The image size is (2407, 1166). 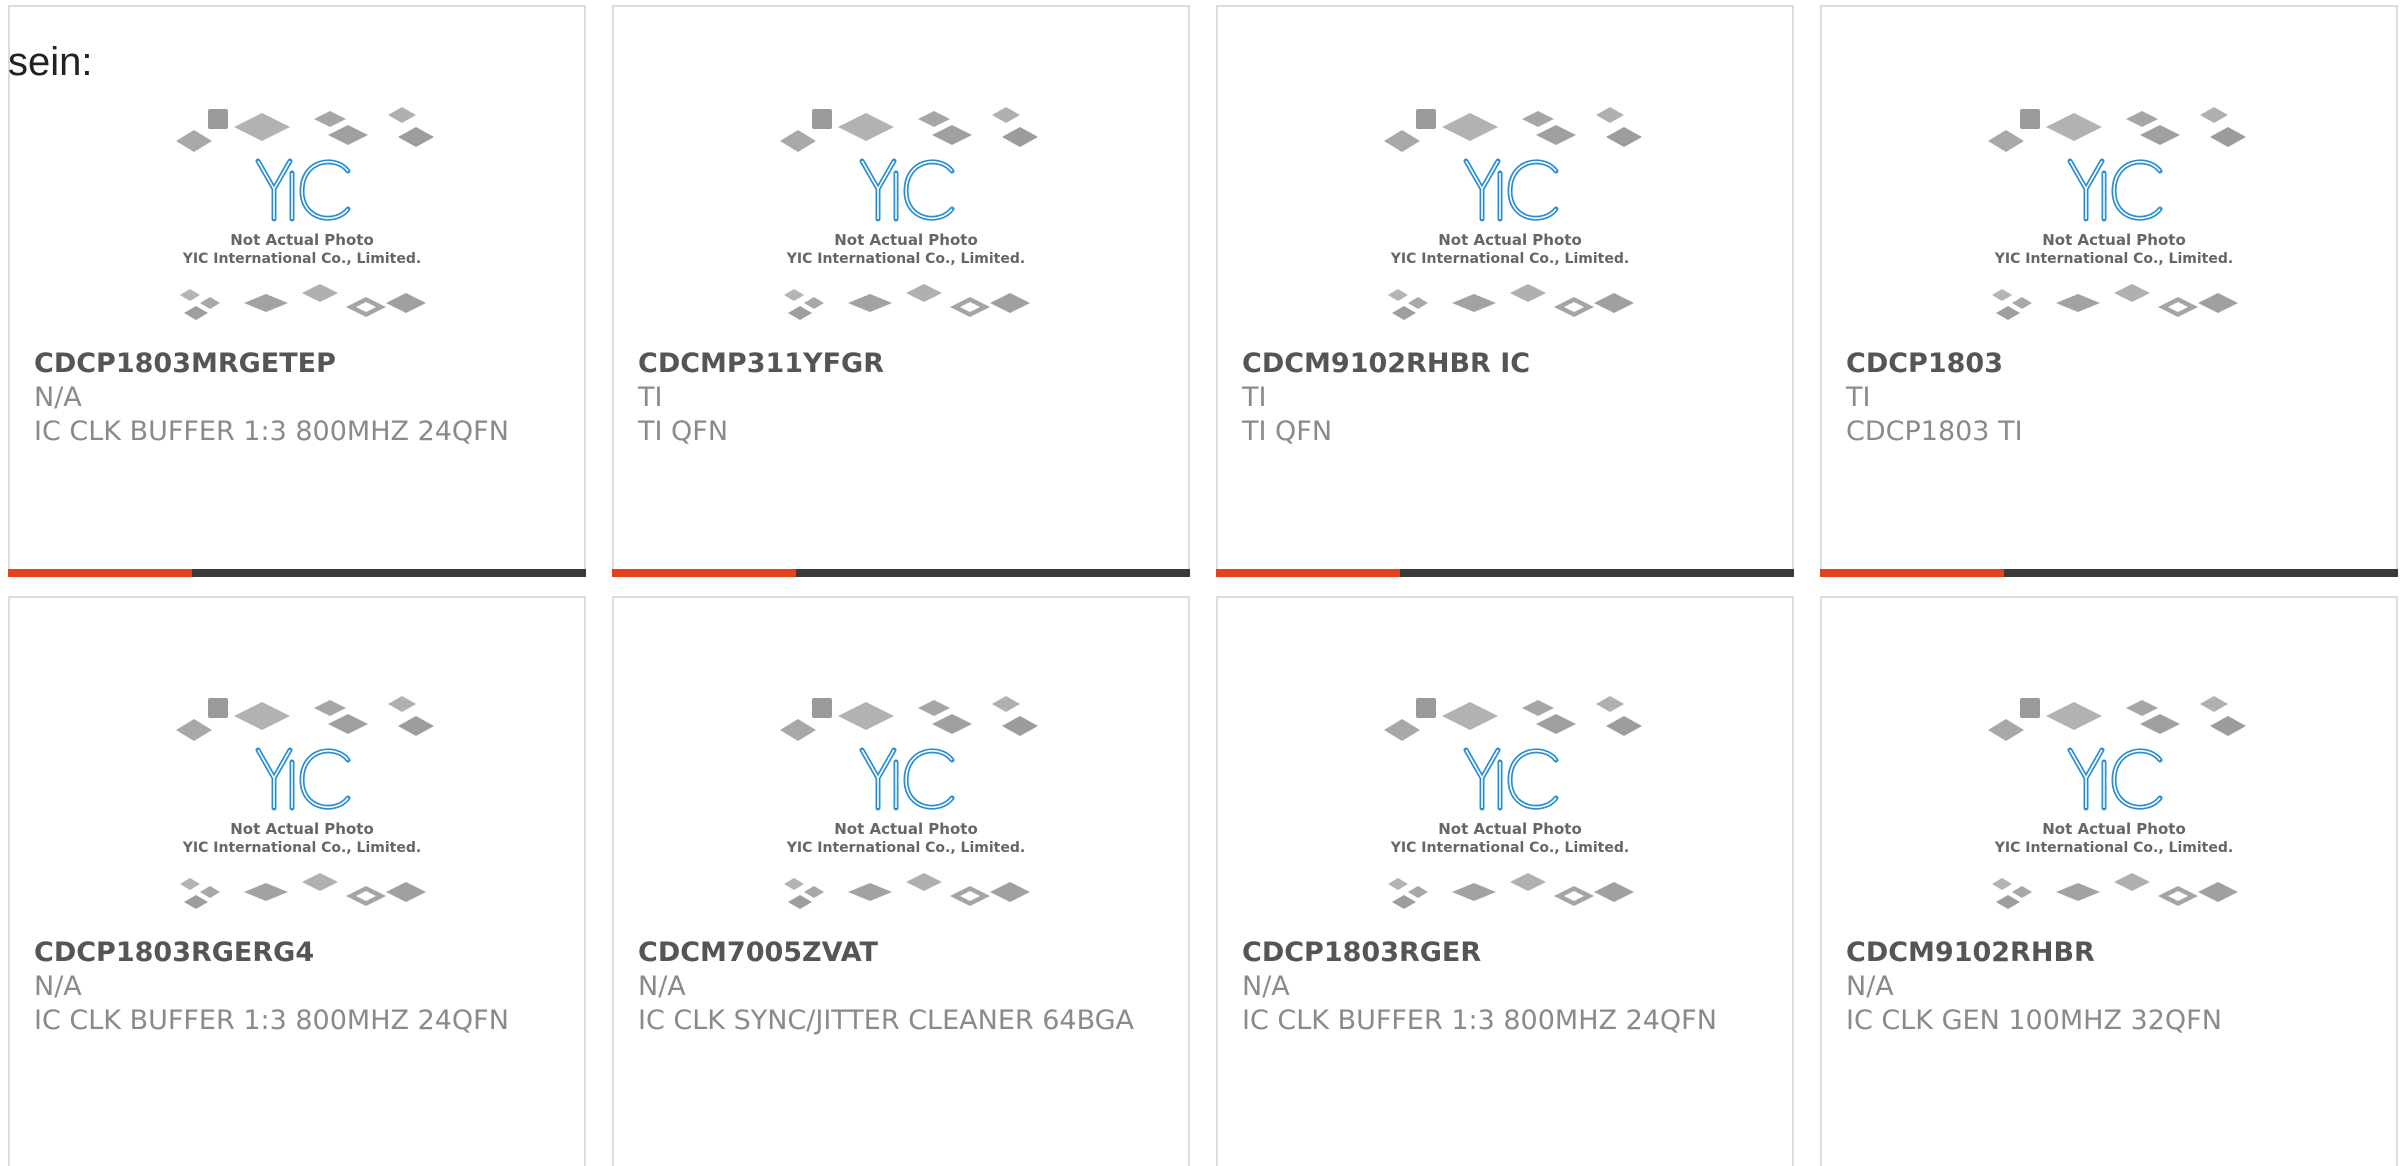 What do you see at coordinates (2034, 1020) in the screenshot?
I see `description: IC CLK GEN 100MHZ 32QFN` at bounding box center [2034, 1020].